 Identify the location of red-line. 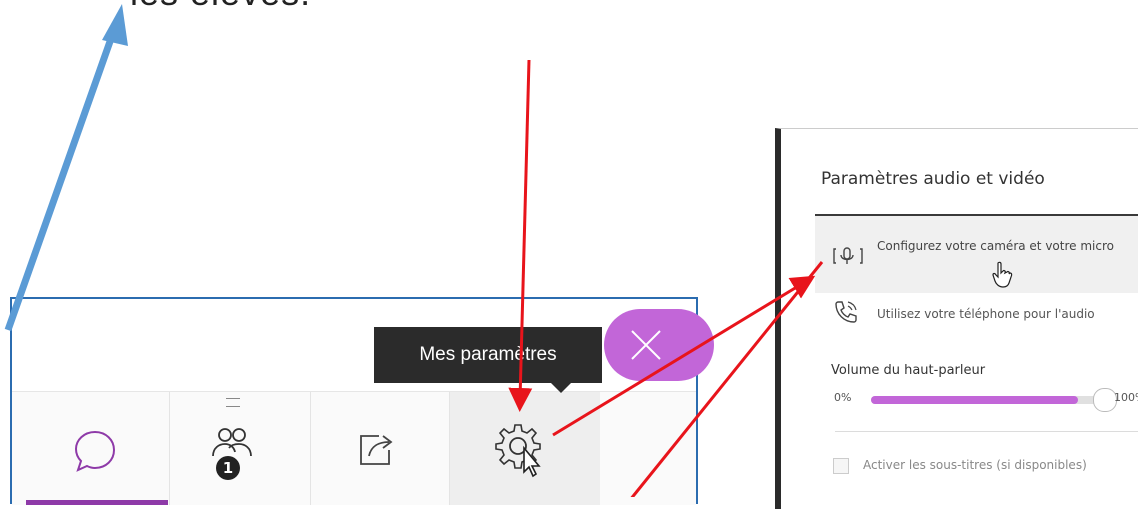
(727, 379).